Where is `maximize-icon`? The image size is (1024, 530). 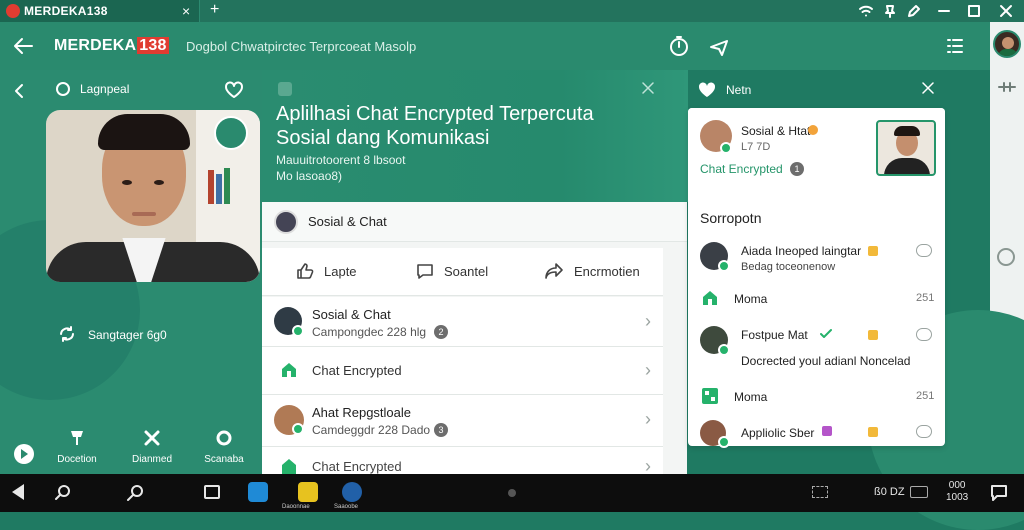 maximize-icon is located at coordinates (974, 11).